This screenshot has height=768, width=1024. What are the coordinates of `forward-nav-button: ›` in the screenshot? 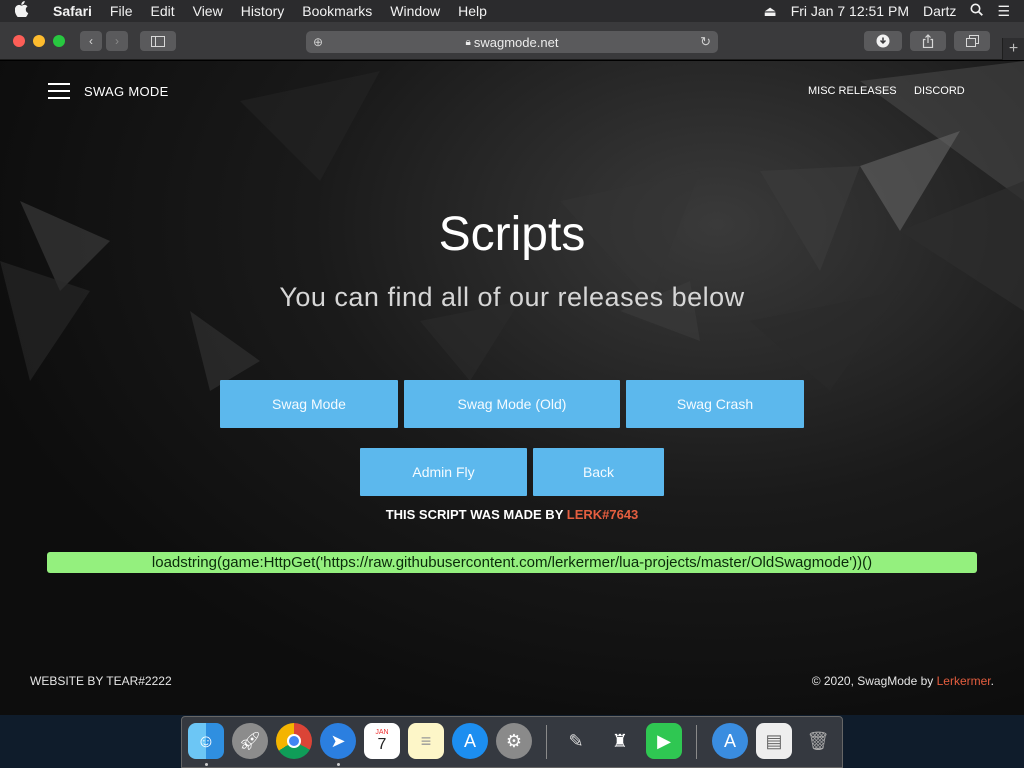 It's located at (117, 41).